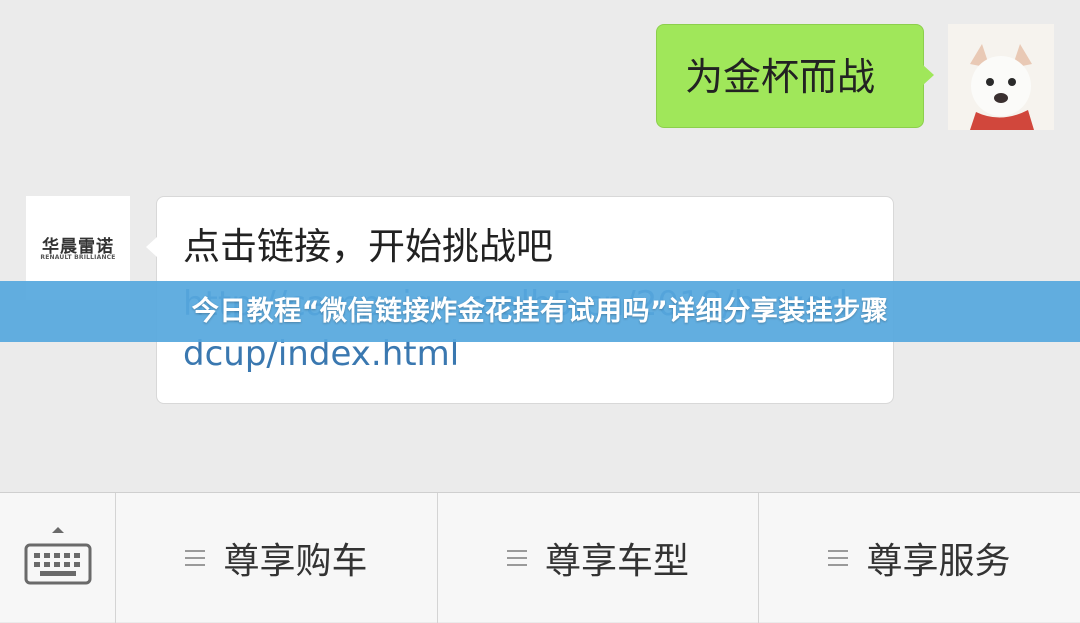 Image resolution: width=1080 pixels, height=623 pixels. I want to click on brand-logo-en: RENAULT BRILLIANCE, so click(78, 257).